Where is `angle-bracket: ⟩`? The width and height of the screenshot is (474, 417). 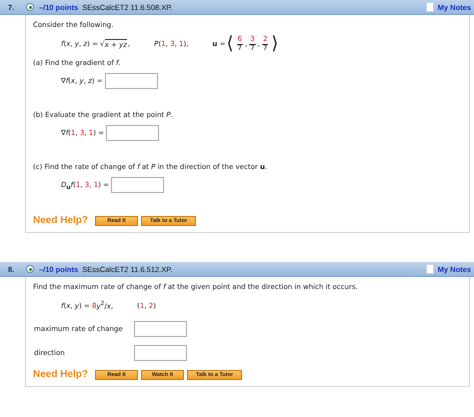 angle-bracket: ⟩ is located at coordinates (274, 44).